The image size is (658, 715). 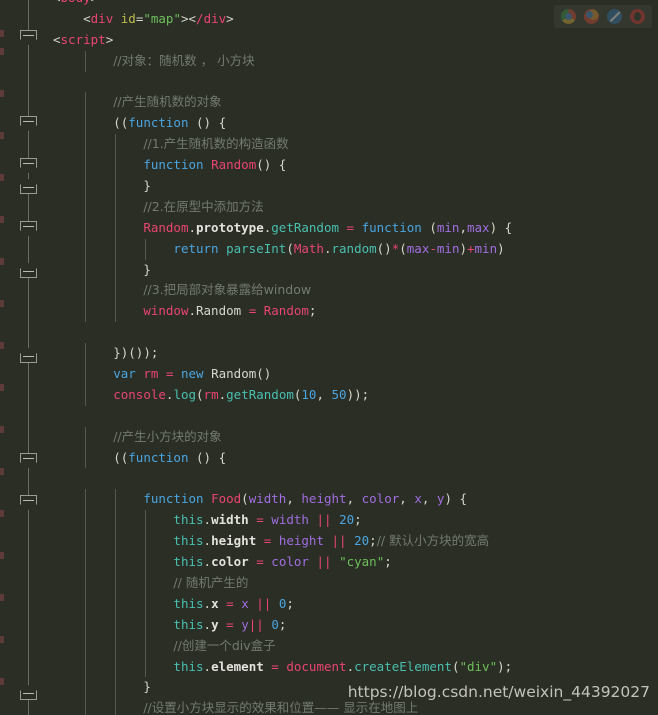 What do you see at coordinates (355, 312) in the screenshot?
I see `code-line: window.Random = Random;` at bounding box center [355, 312].